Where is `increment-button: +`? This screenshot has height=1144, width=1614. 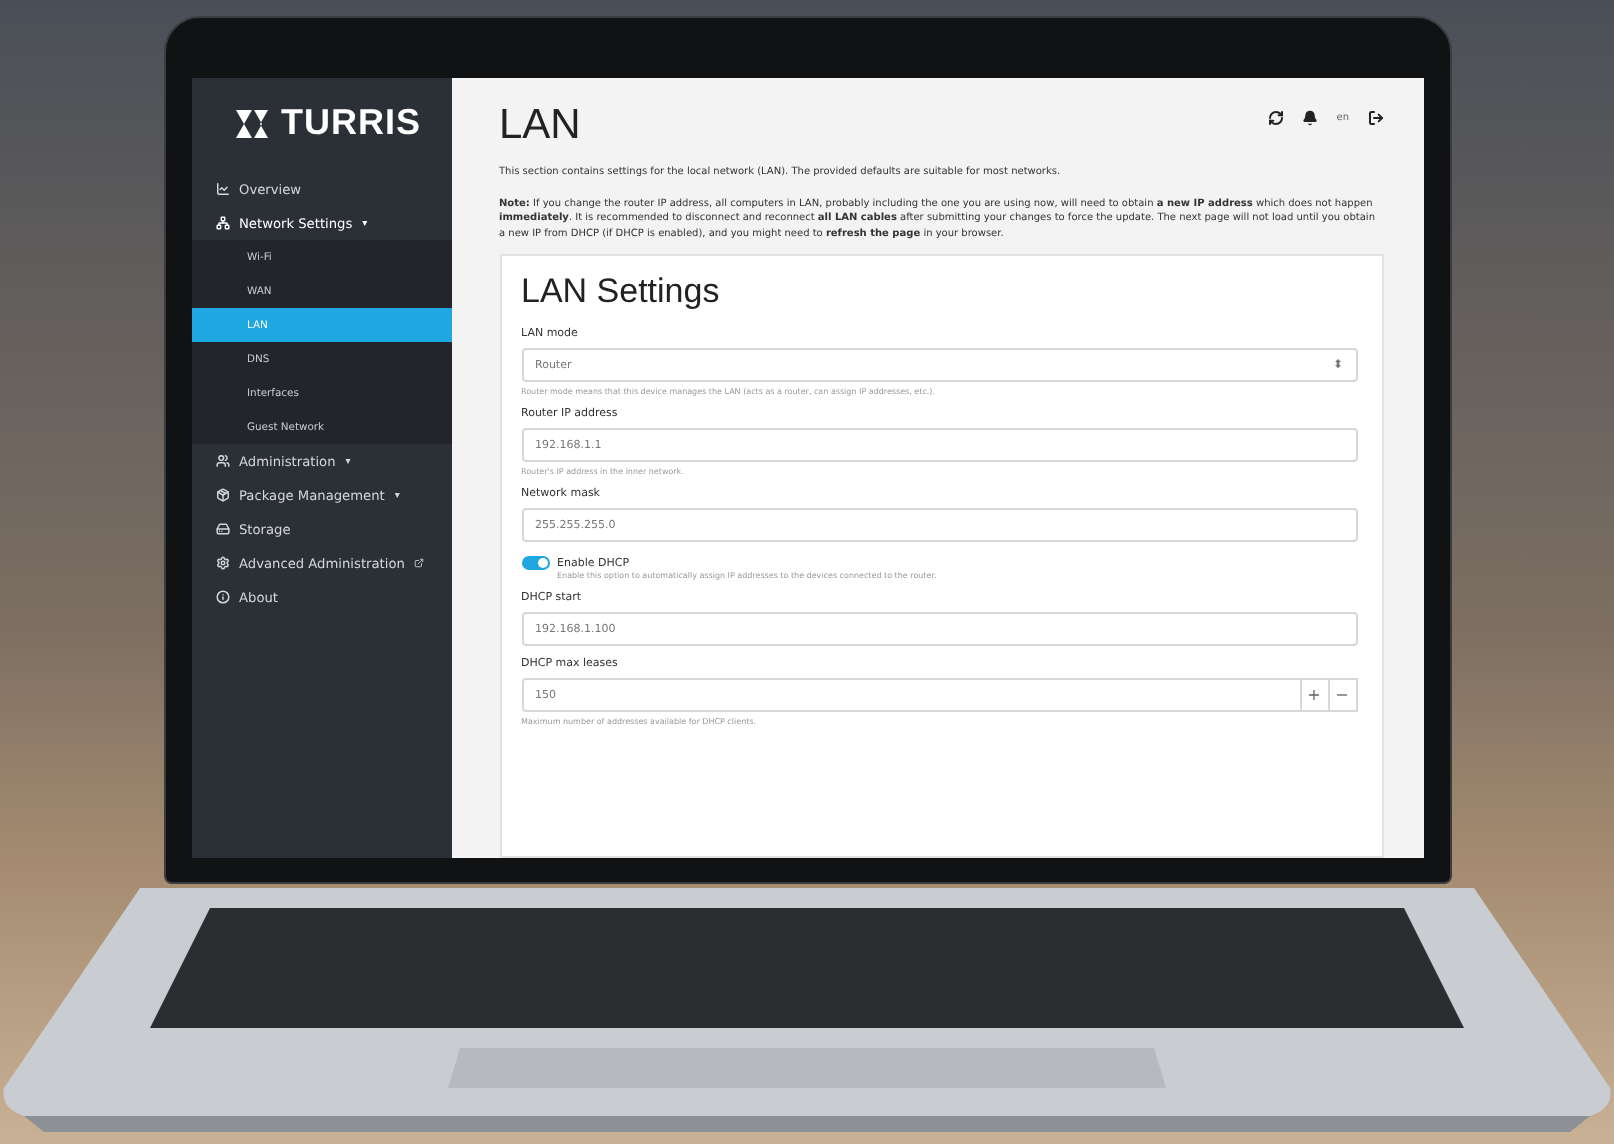 increment-button: + is located at coordinates (1314, 695).